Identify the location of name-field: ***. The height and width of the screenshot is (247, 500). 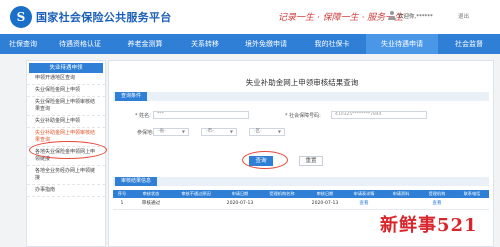
(201, 115).